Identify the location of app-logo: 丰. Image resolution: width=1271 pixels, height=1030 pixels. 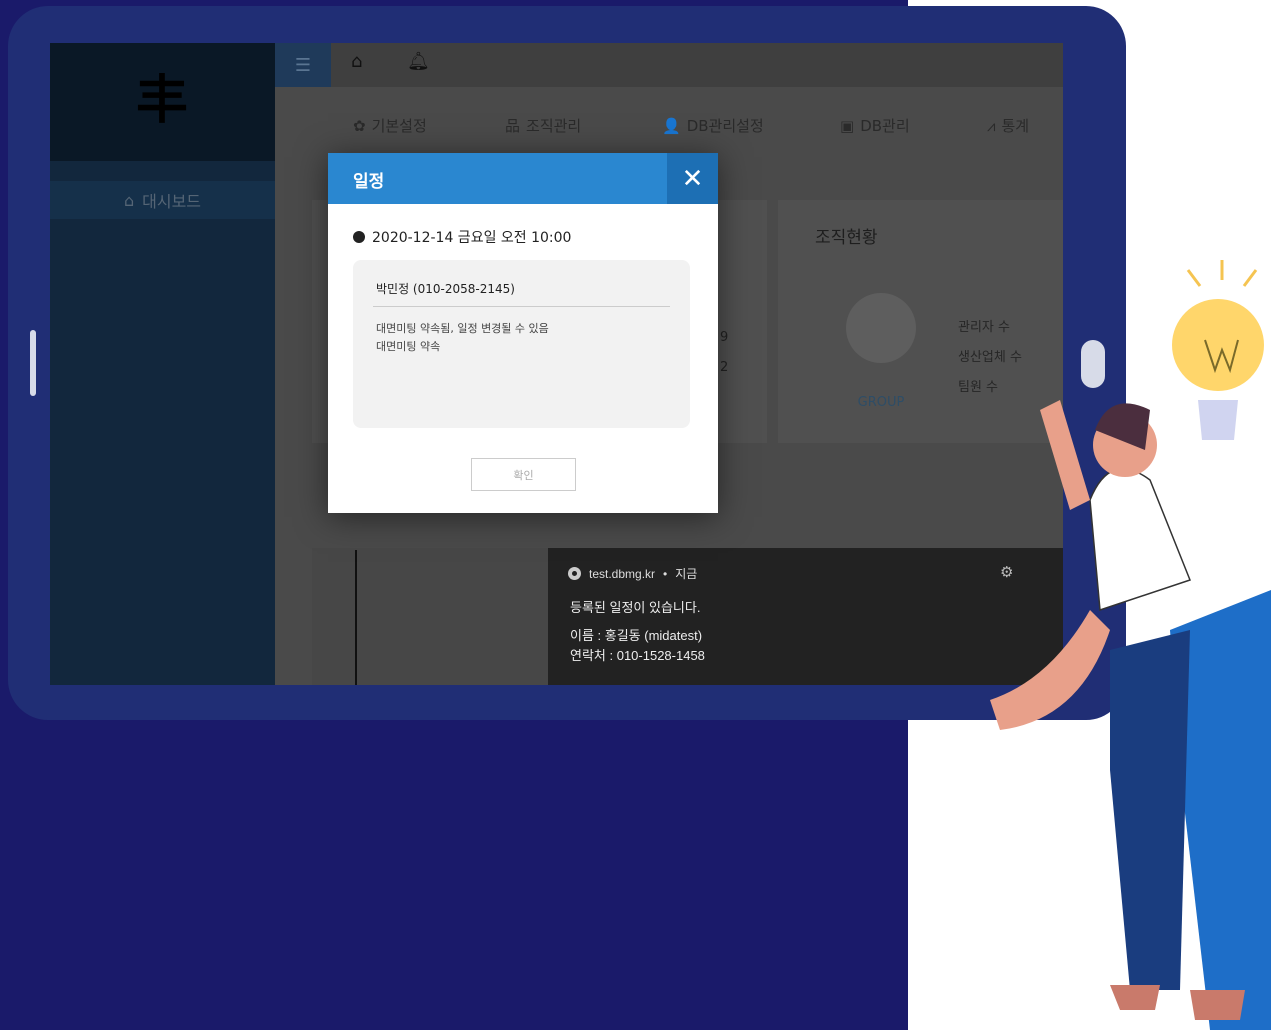
(161, 101).